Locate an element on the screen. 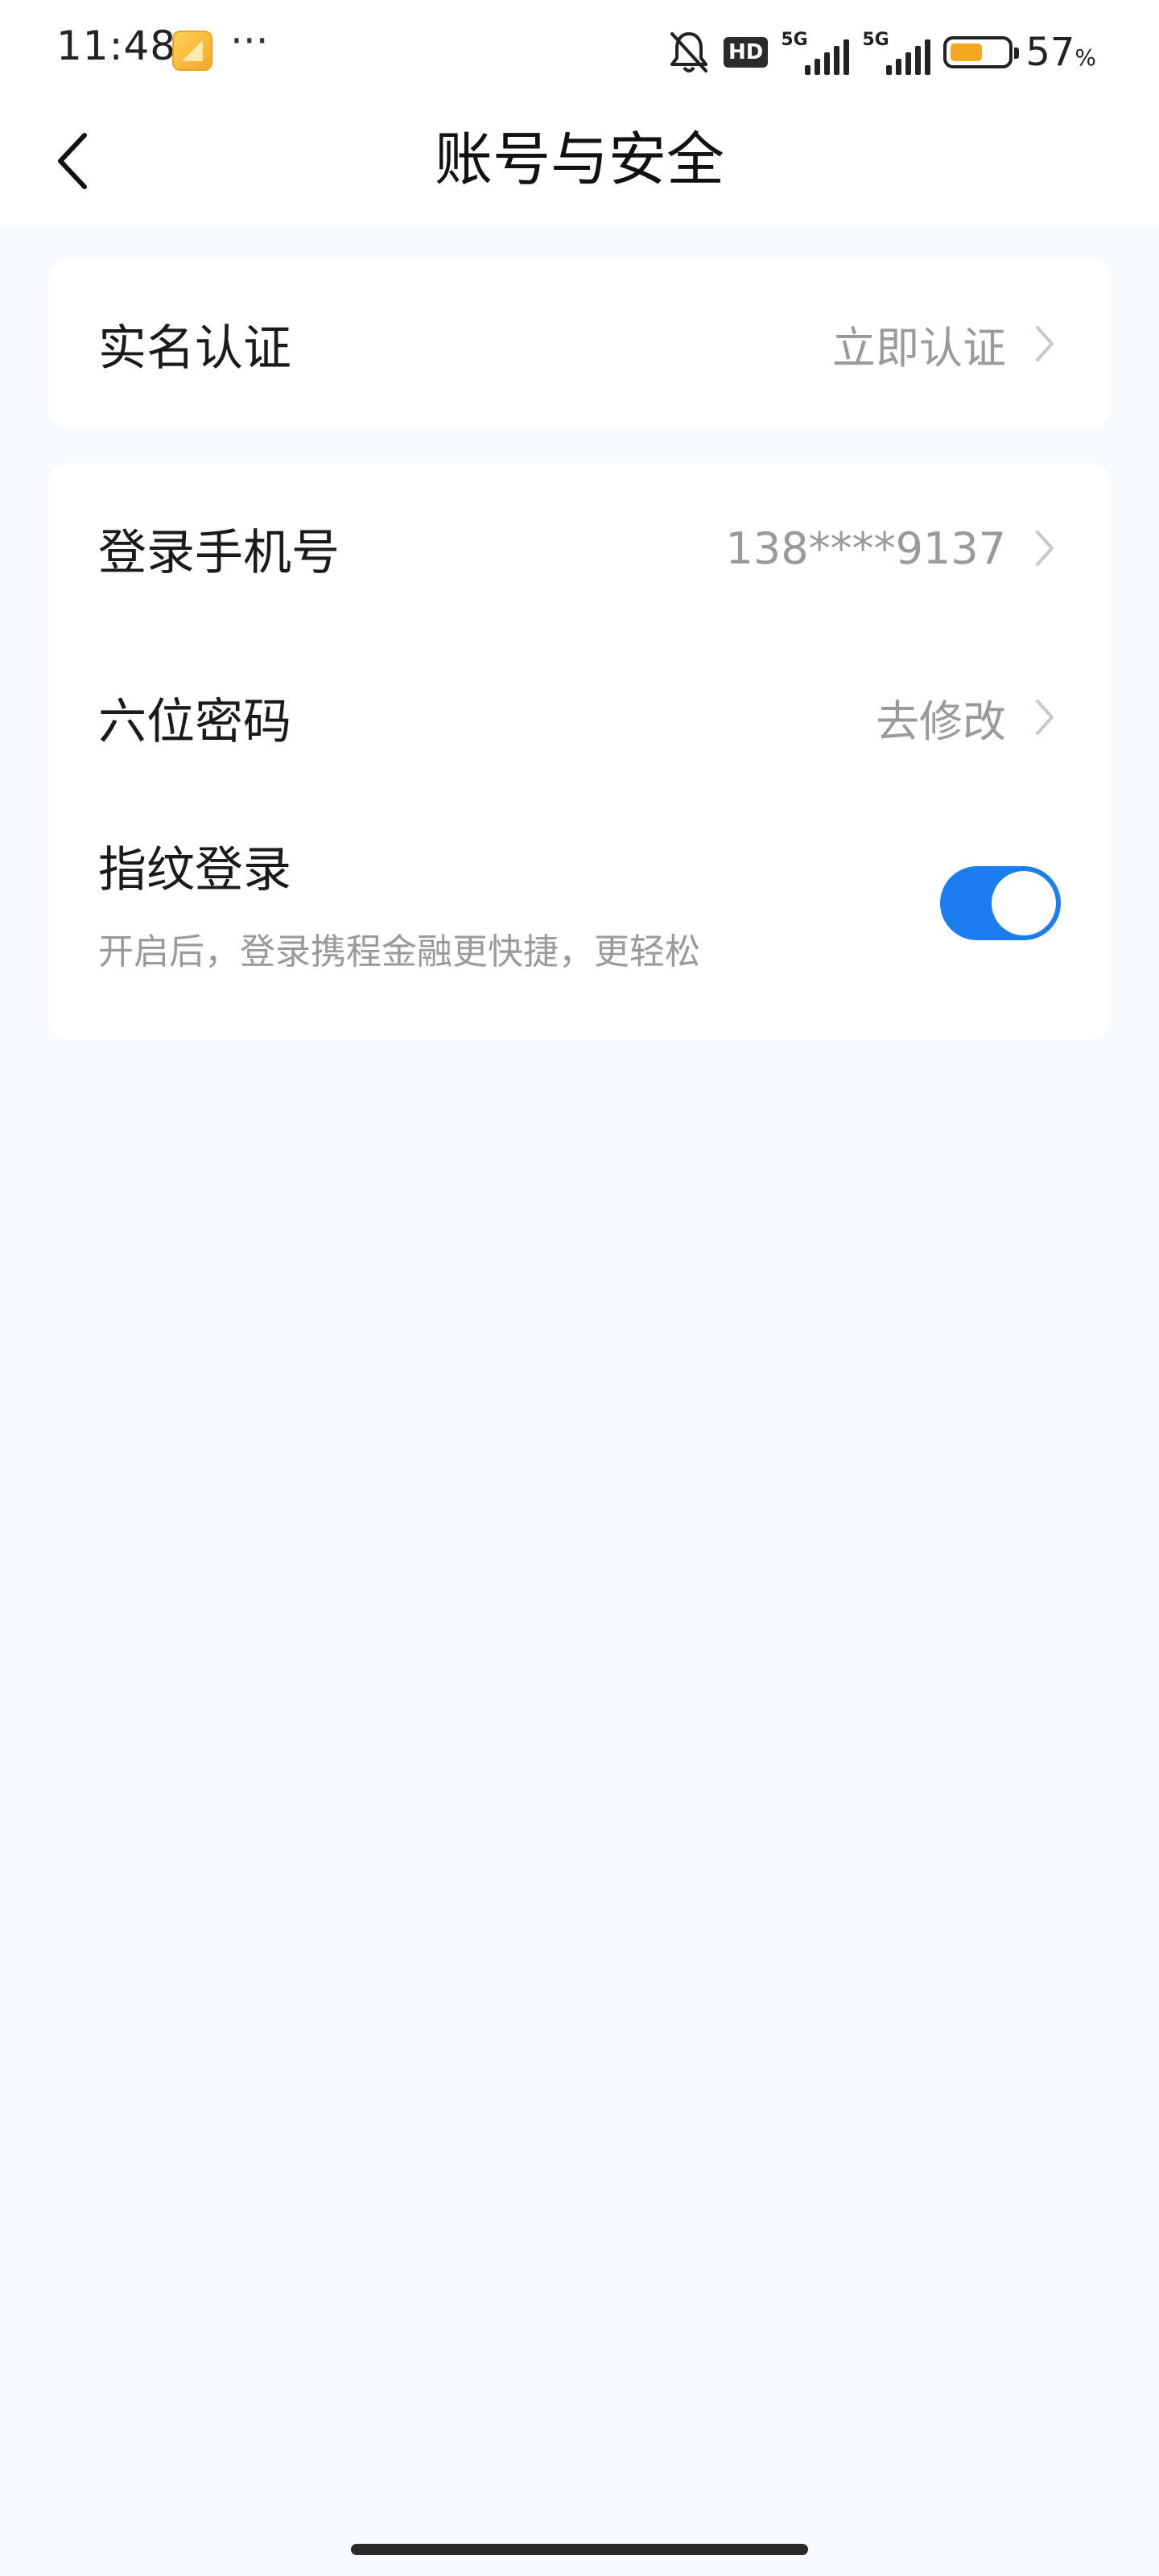 The height and width of the screenshot is (2576, 1159). status-icons: HD 5G 5G 57% is located at coordinates (881, 52).